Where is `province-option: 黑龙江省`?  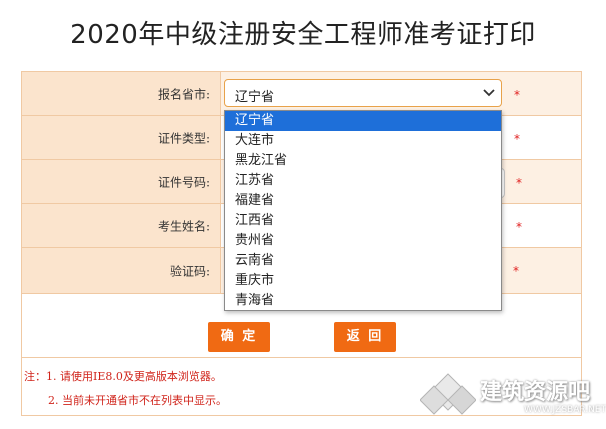
province-option: 黑龙江省 is located at coordinates (363, 161).